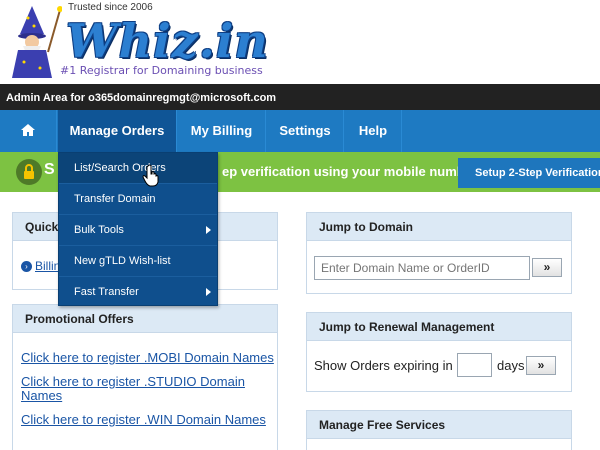 The image size is (600, 450). What do you see at coordinates (305, 131) in the screenshot?
I see `nav-settings: Settings` at bounding box center [305, 131].